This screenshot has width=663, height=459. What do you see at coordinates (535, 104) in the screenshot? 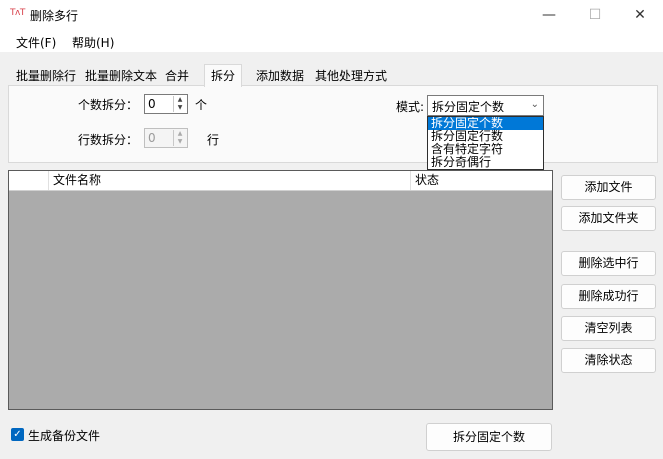
I see `chevron-down-icon: ⌄` at bounding box center [535, 104].